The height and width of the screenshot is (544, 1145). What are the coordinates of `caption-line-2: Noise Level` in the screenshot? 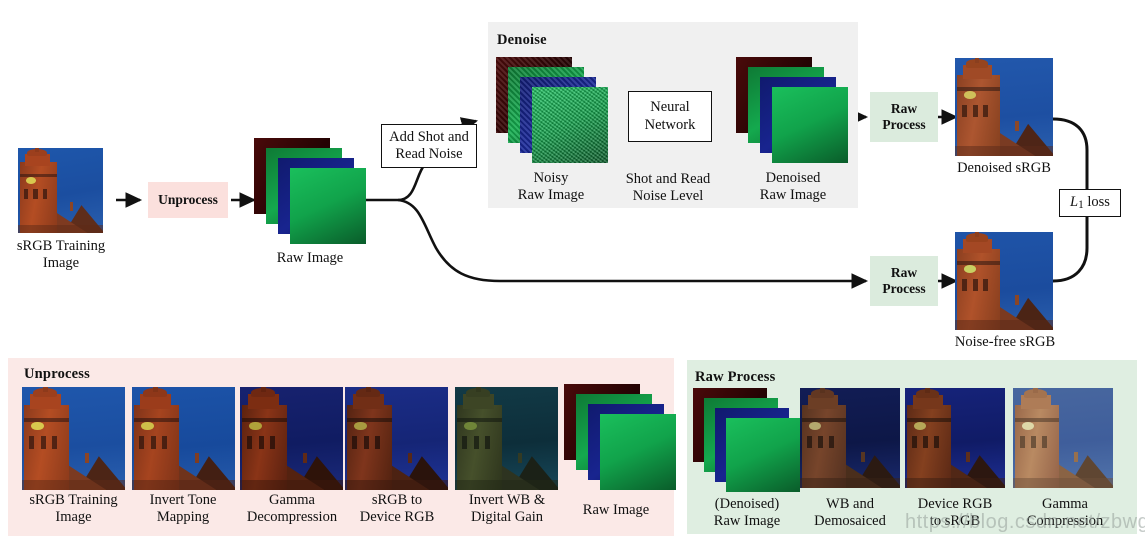 It's located at (668, 196).